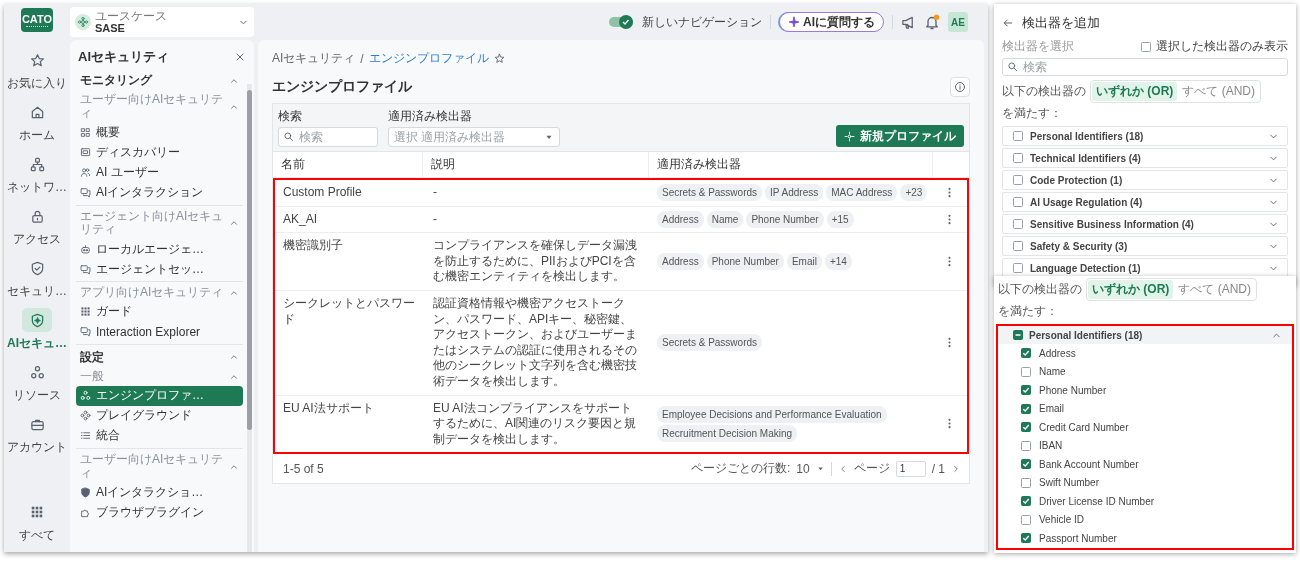 This screenshot has height=562, width=1300. What do you see at coordinates (932, 22) in the screenshot?
I see `notifications-bell-icon` at bounding box center [932, 22].